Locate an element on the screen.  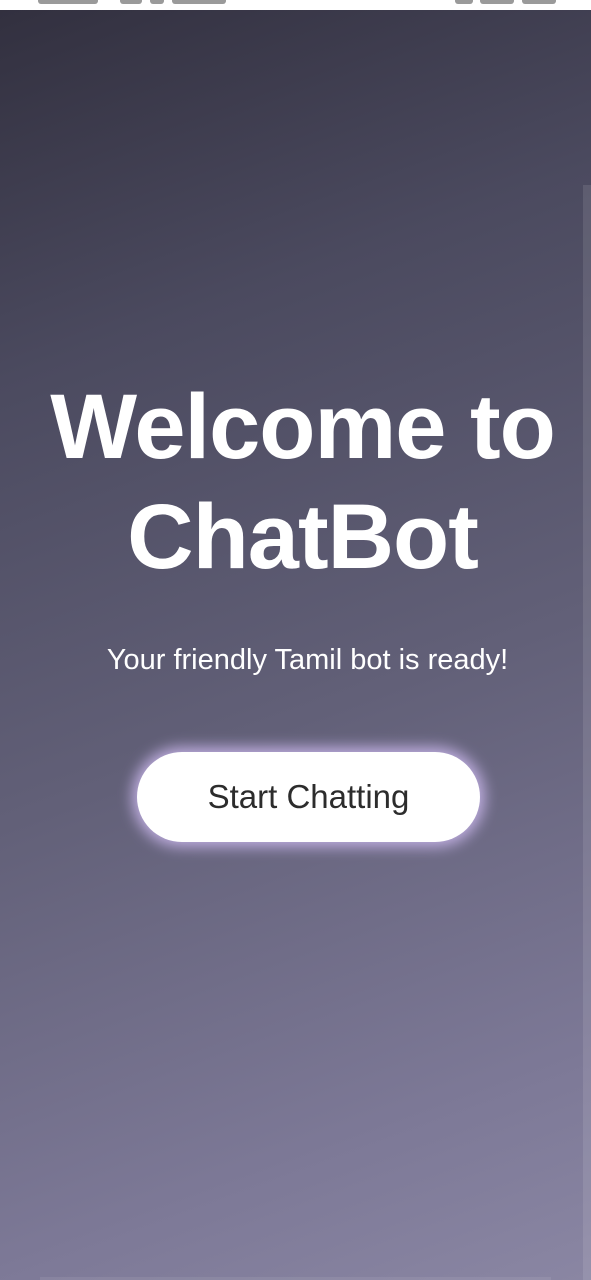
start-chatting-button: Start Chatting is located at coordinates (308, 797).